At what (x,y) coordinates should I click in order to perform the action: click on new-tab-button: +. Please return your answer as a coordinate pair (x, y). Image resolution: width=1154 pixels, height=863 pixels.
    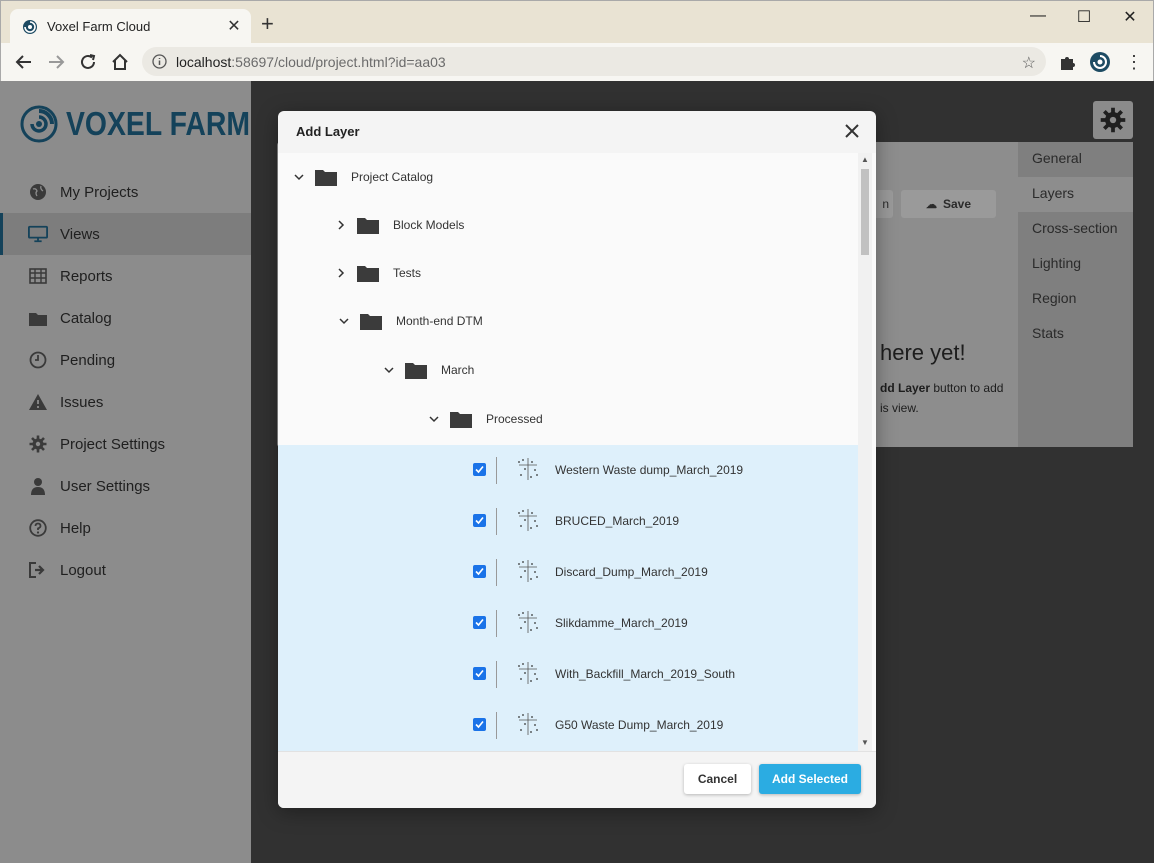
    Looking at the image, I should click on (267, 24).